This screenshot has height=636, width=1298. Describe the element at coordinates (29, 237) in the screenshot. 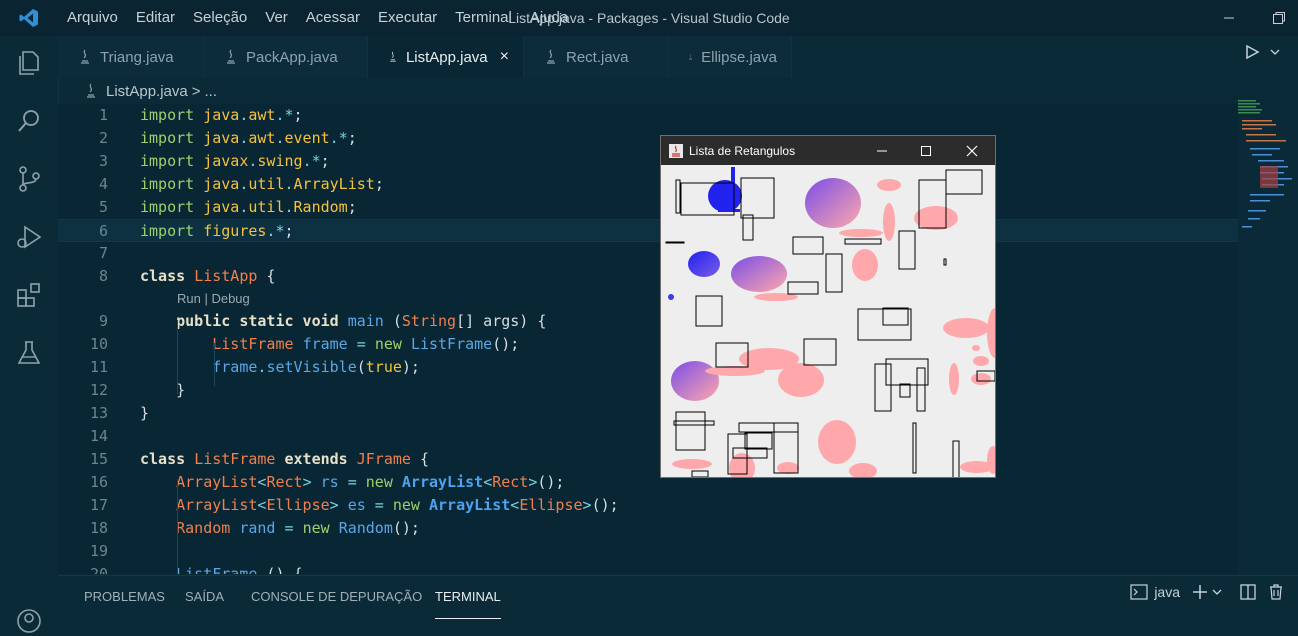

I see `run-debug-icon` at that location.